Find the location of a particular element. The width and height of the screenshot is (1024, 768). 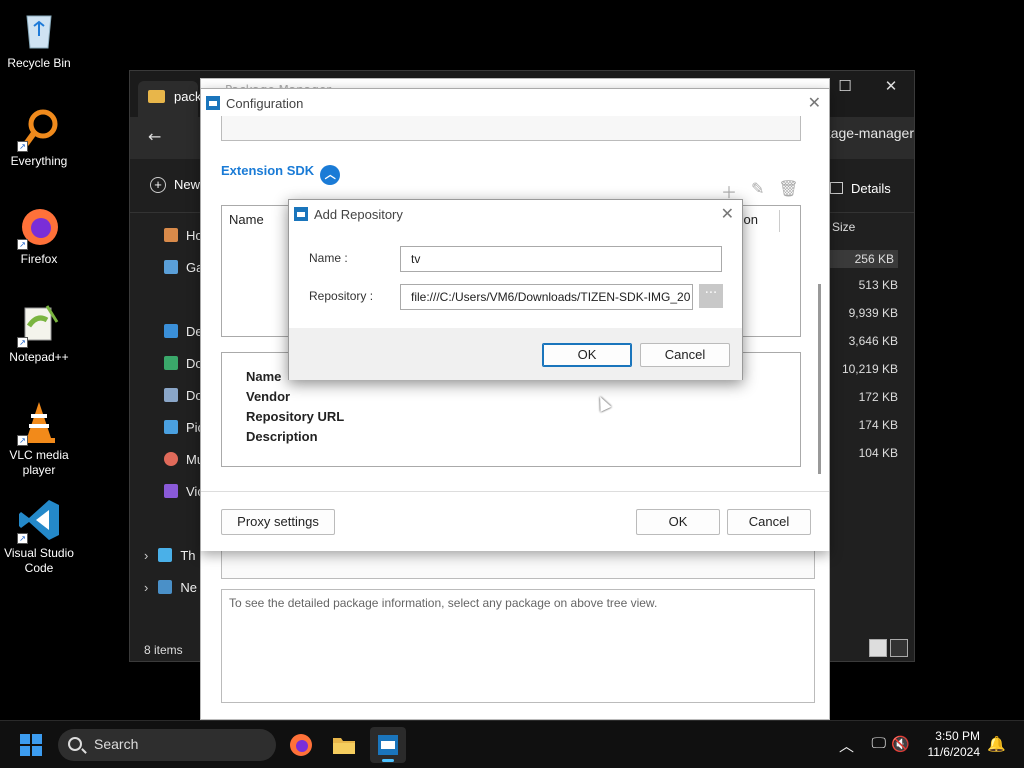

pictures-icon is located at coordinates (171, 427).